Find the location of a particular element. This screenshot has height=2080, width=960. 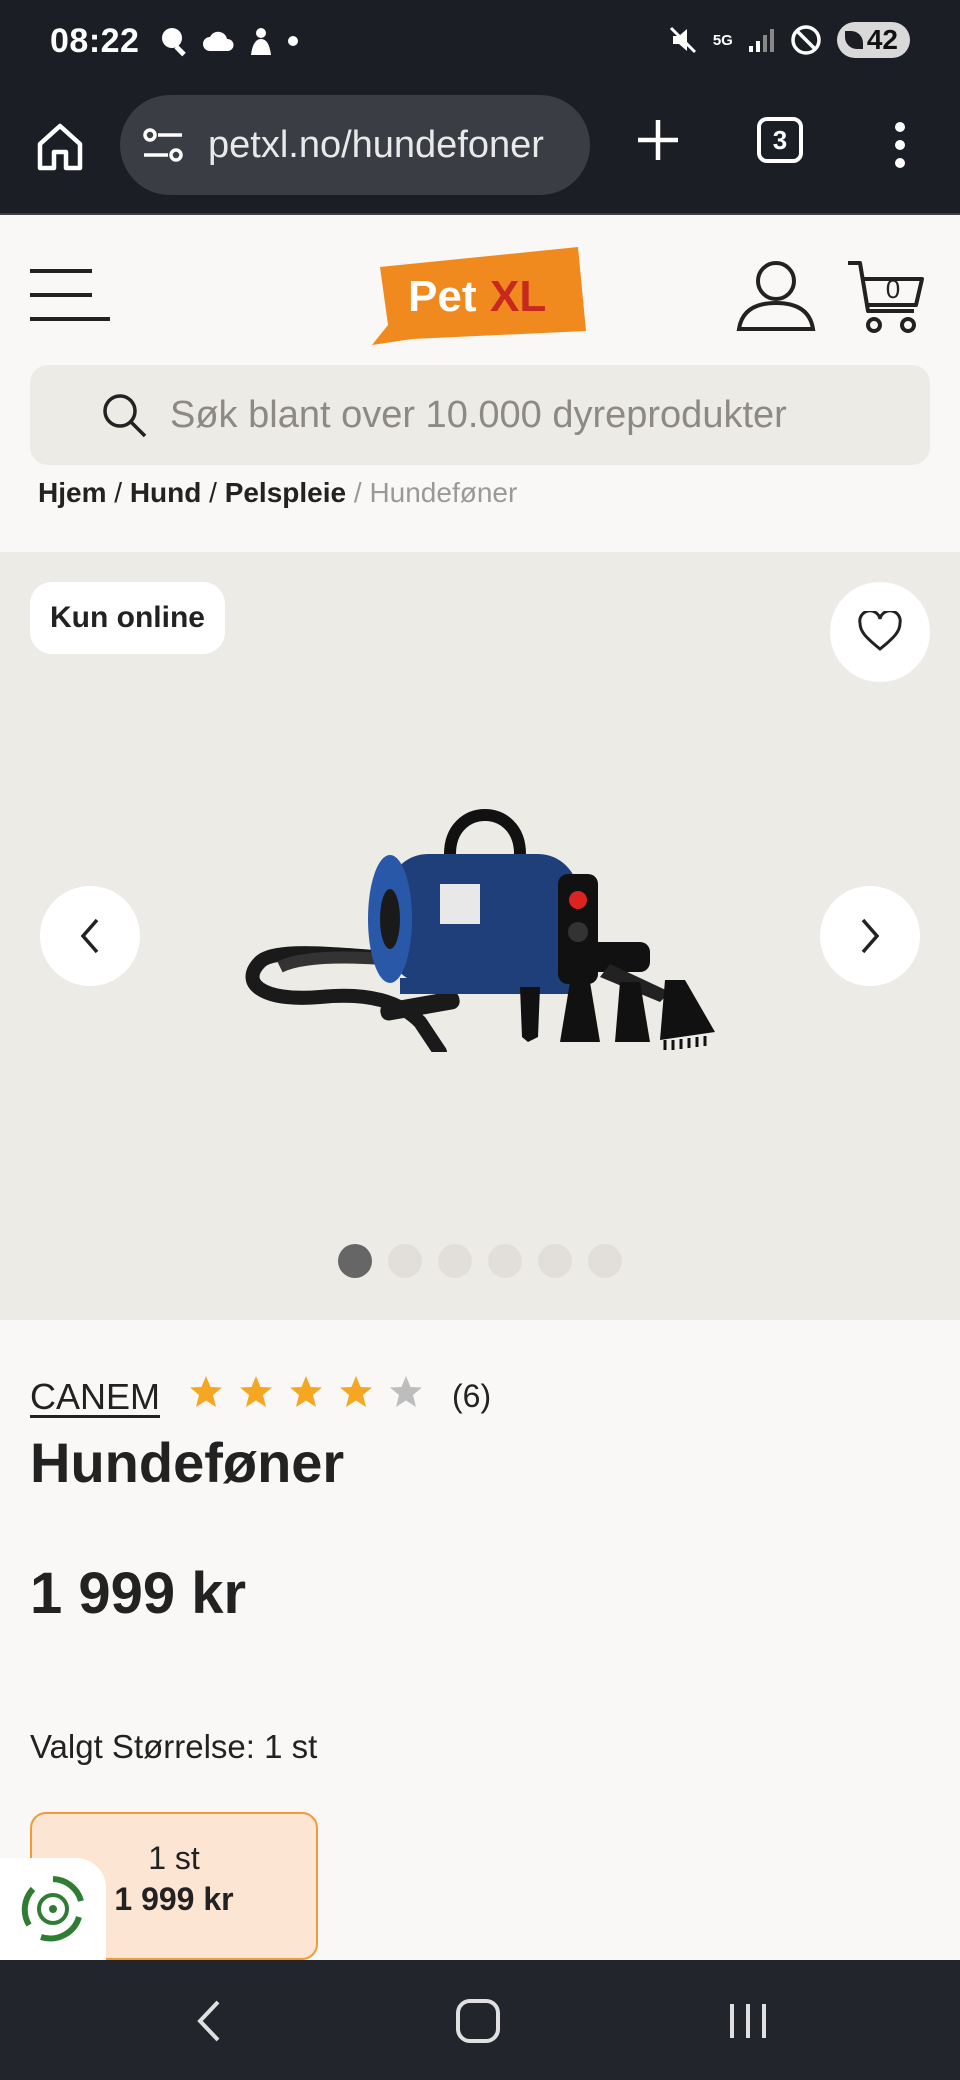

mute-icon is located at coordinates (682, 40).